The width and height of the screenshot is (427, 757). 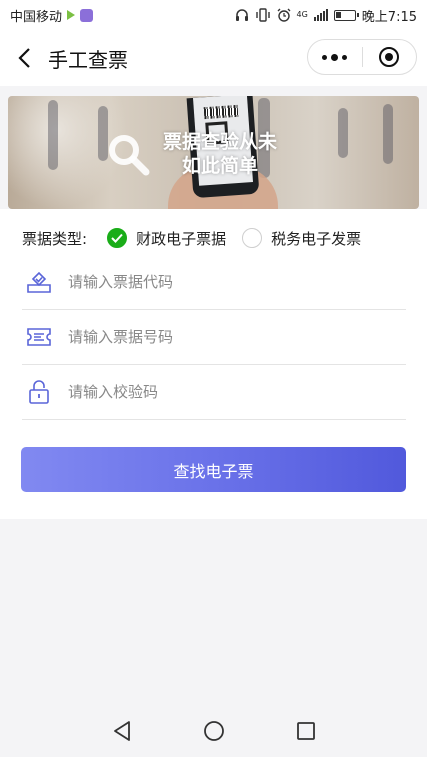 What do you see at coordinates (389, 17) in the screenshot?
I see `clock: 晚上7:15` at bounding box center [389, 17].